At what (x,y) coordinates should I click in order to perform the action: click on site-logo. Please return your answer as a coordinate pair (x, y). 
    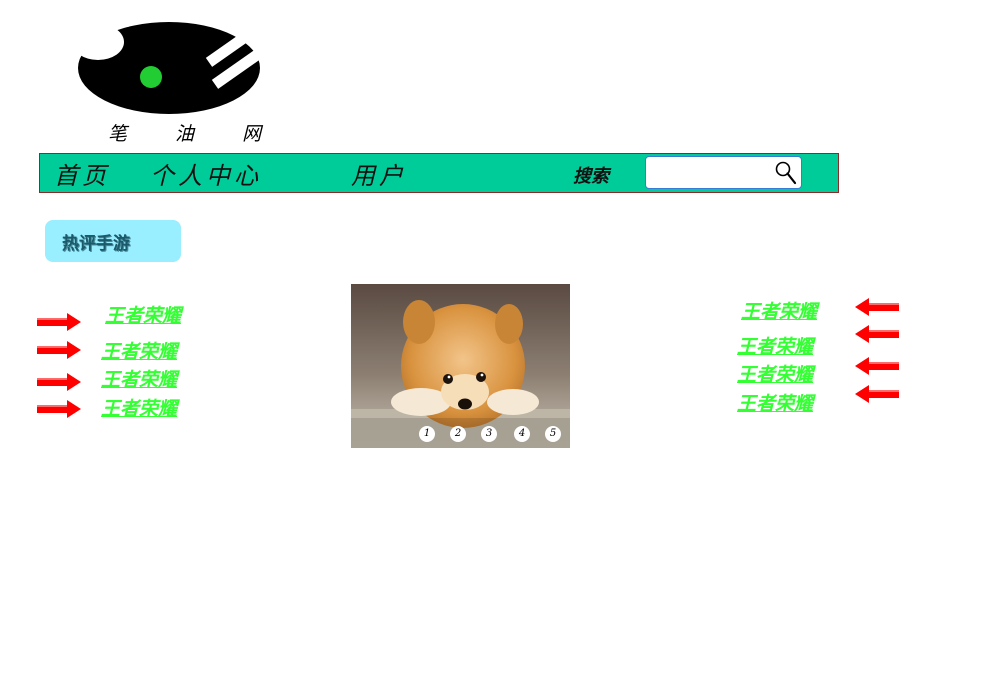
    Looking at the image, I should click on (169, 68).